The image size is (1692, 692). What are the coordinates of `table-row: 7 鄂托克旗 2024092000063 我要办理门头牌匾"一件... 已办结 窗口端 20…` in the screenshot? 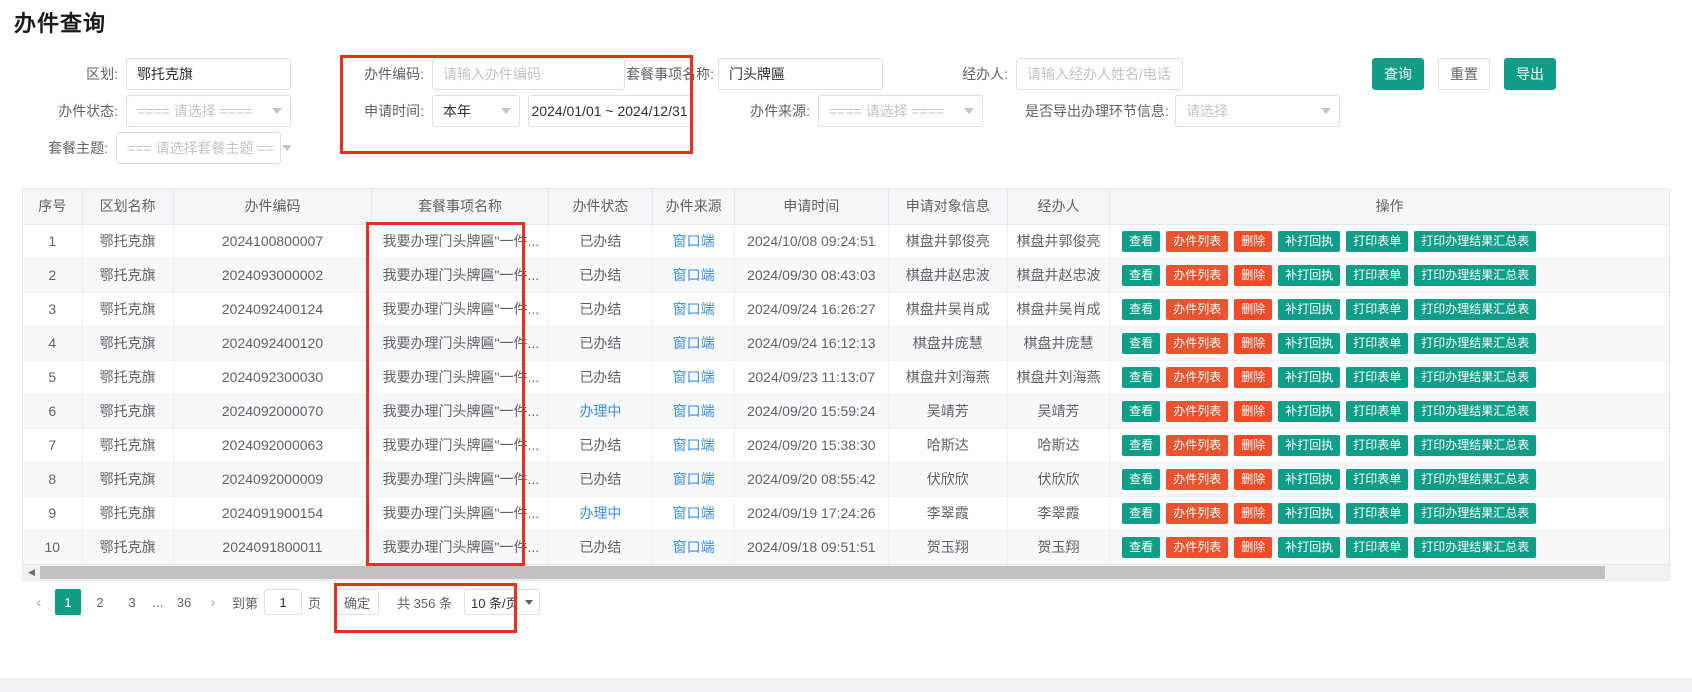 It's located at (846, 445).